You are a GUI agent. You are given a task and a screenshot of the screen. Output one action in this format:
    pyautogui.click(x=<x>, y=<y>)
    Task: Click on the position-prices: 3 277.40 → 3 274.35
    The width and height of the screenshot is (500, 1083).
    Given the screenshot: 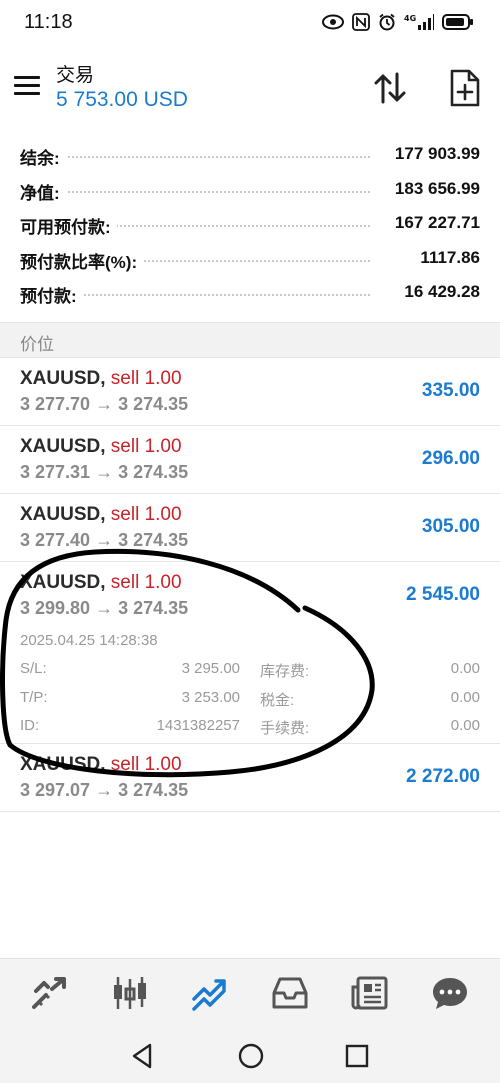 What is the action you would take?
    pyautogui.click(x=104, y=540)
    